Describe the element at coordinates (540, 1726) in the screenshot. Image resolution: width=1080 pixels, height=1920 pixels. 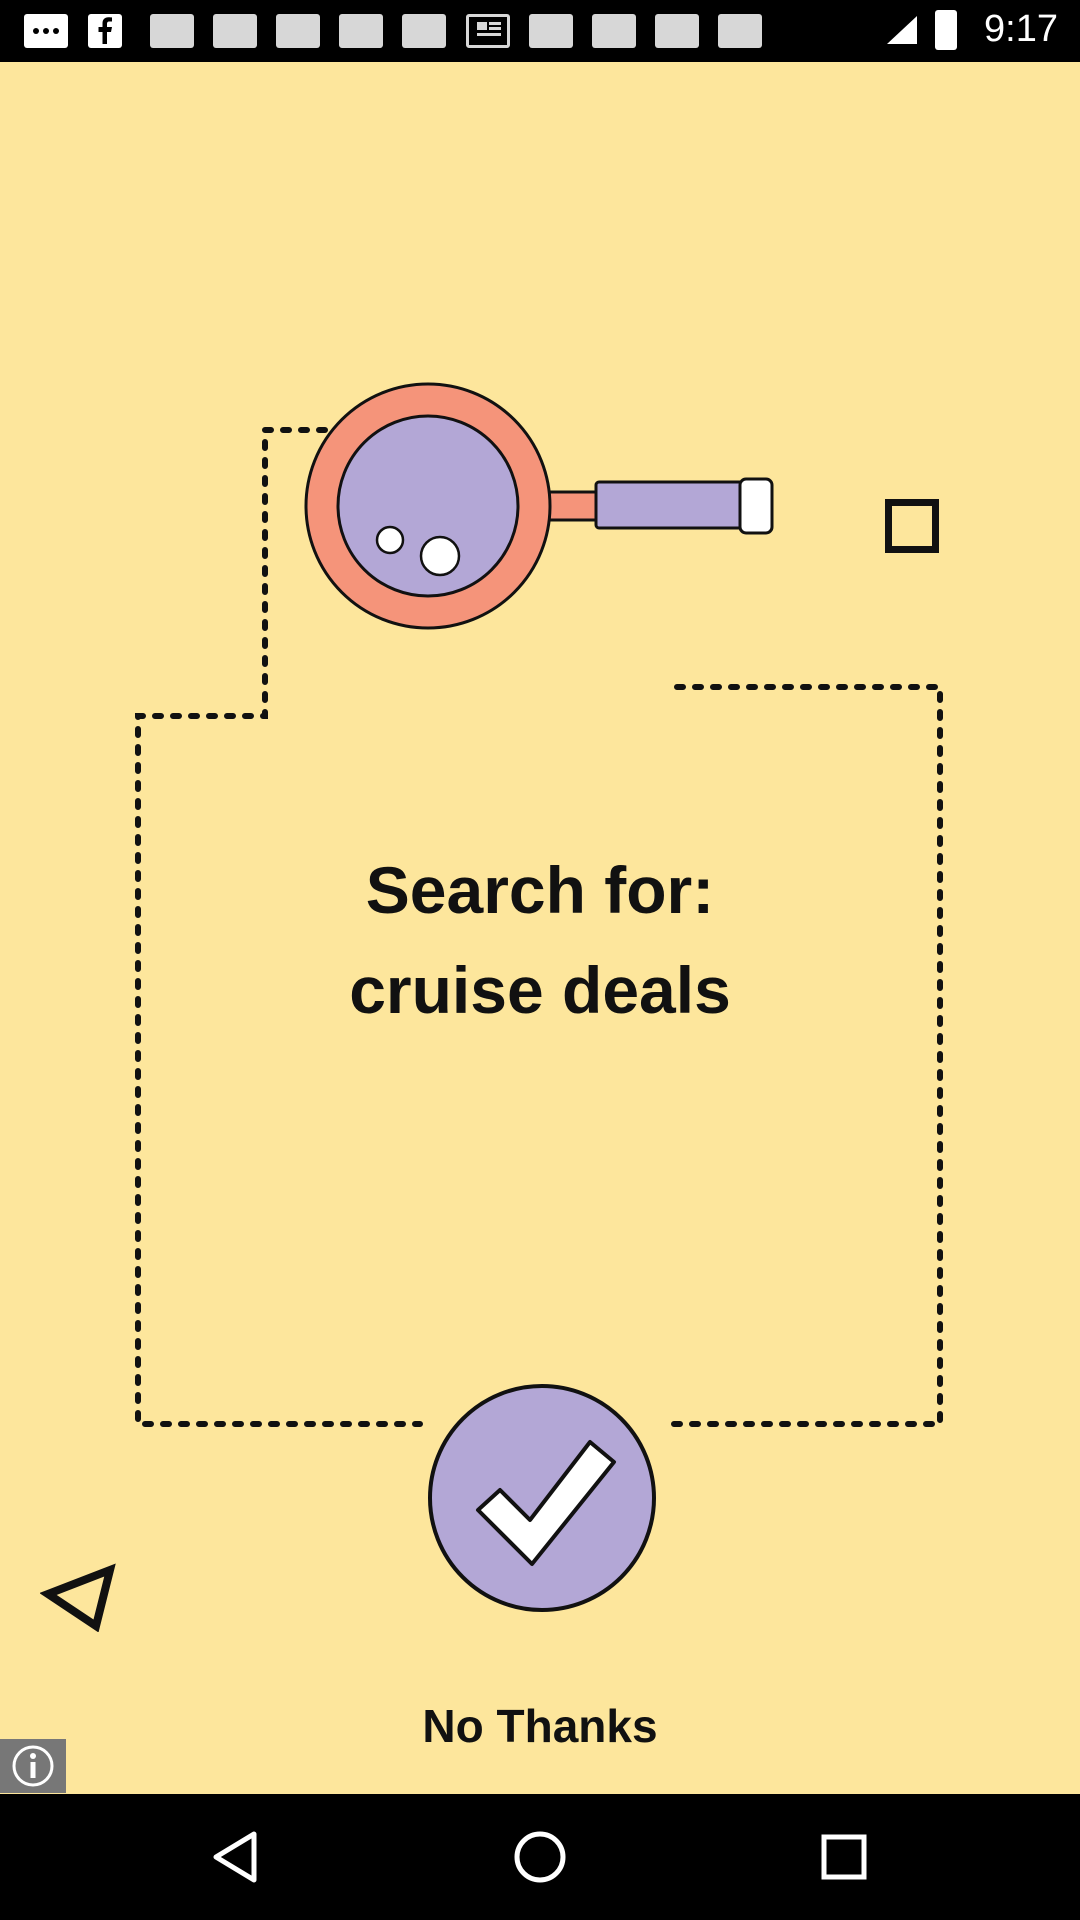
I see `no-thanks-button: No Thanks` at that location.